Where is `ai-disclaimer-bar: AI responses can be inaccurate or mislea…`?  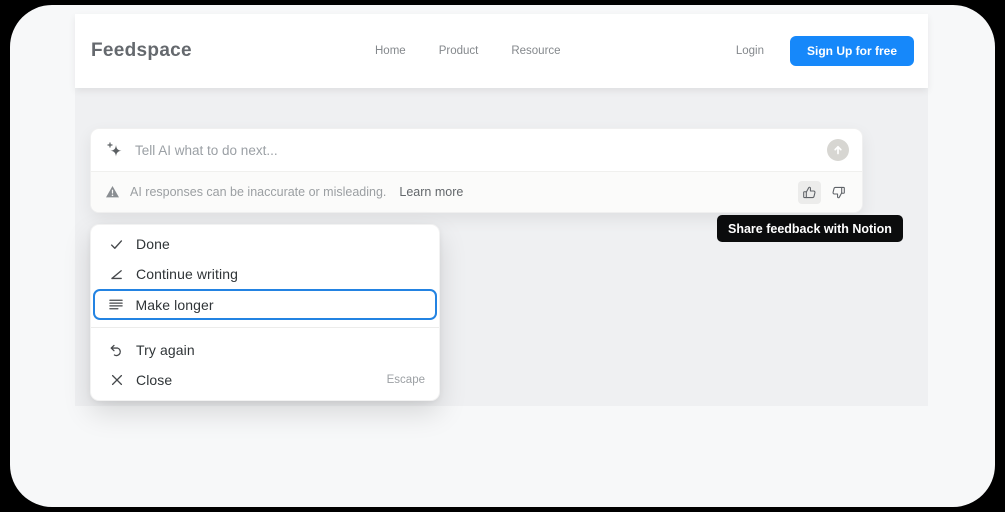 ai-disclaimer-bar: AI responses can be inaccurate or mislea… is located at coordinates (476, 192).